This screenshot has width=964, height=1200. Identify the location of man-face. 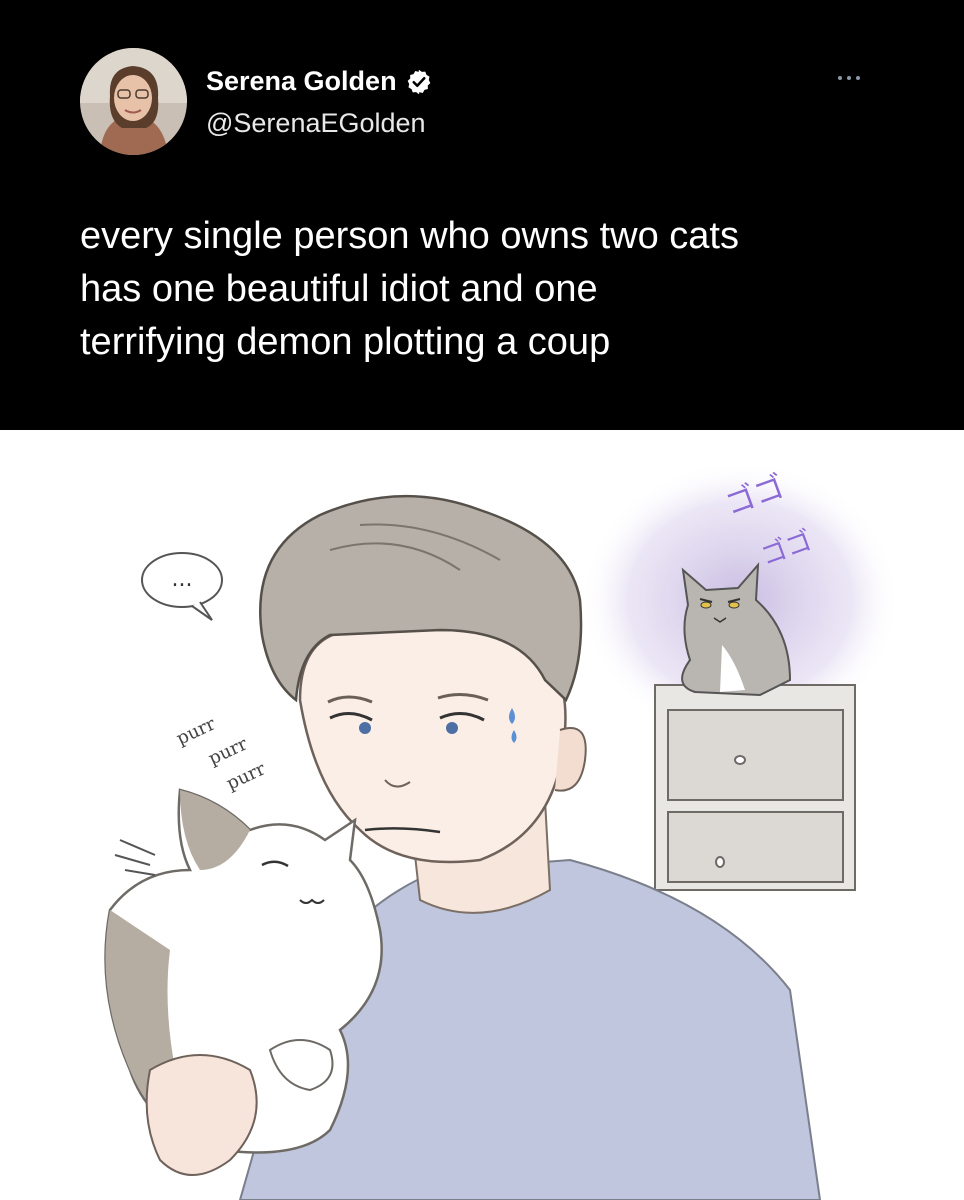
(432, 746).